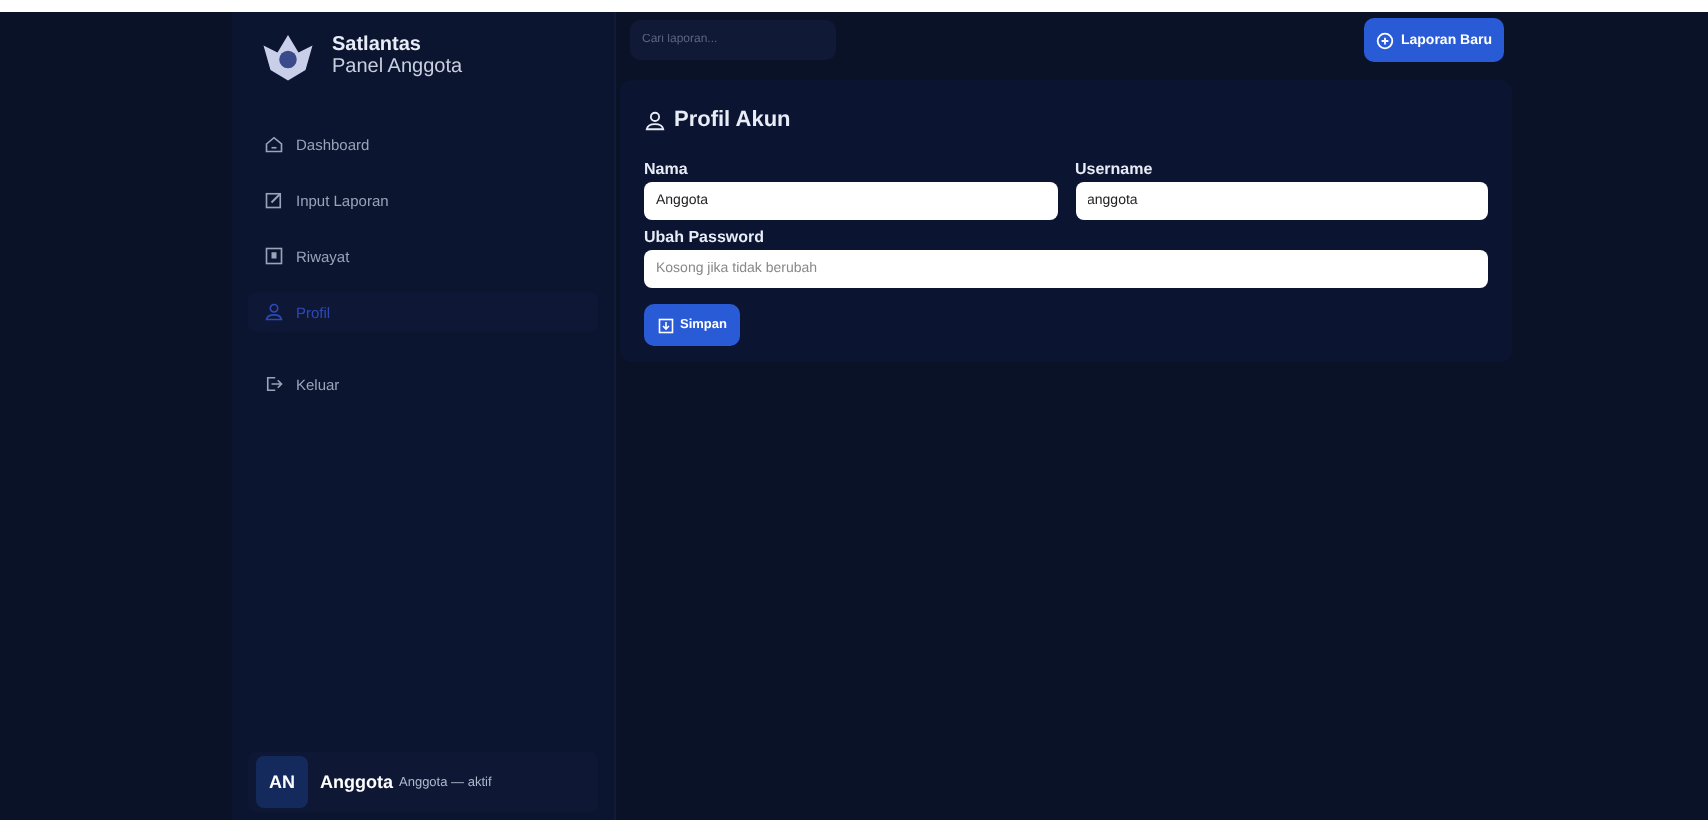  What do you see at coordinates (397, 67) in the screenshot?
I see `brand-subtitle: Panel Anggota` at bounding box center [397, 67].